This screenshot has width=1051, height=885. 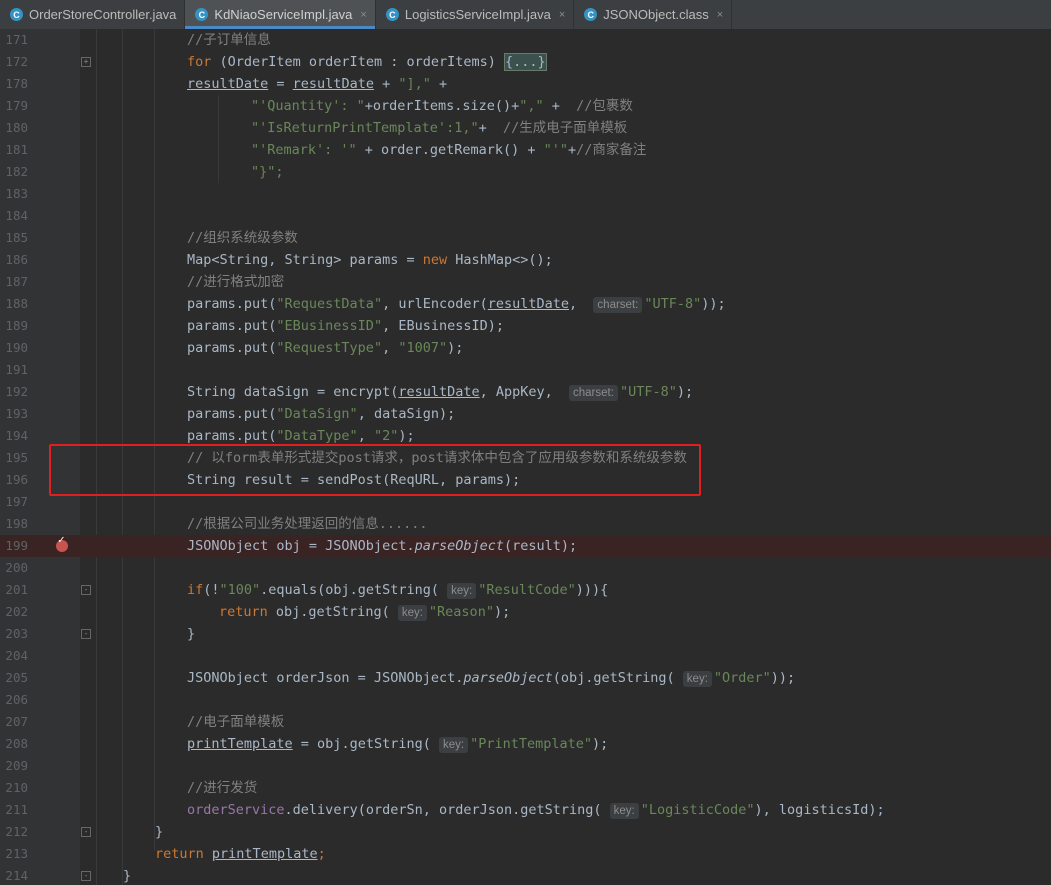 I want to click on line-number: 179, so click(x=16, y=105).